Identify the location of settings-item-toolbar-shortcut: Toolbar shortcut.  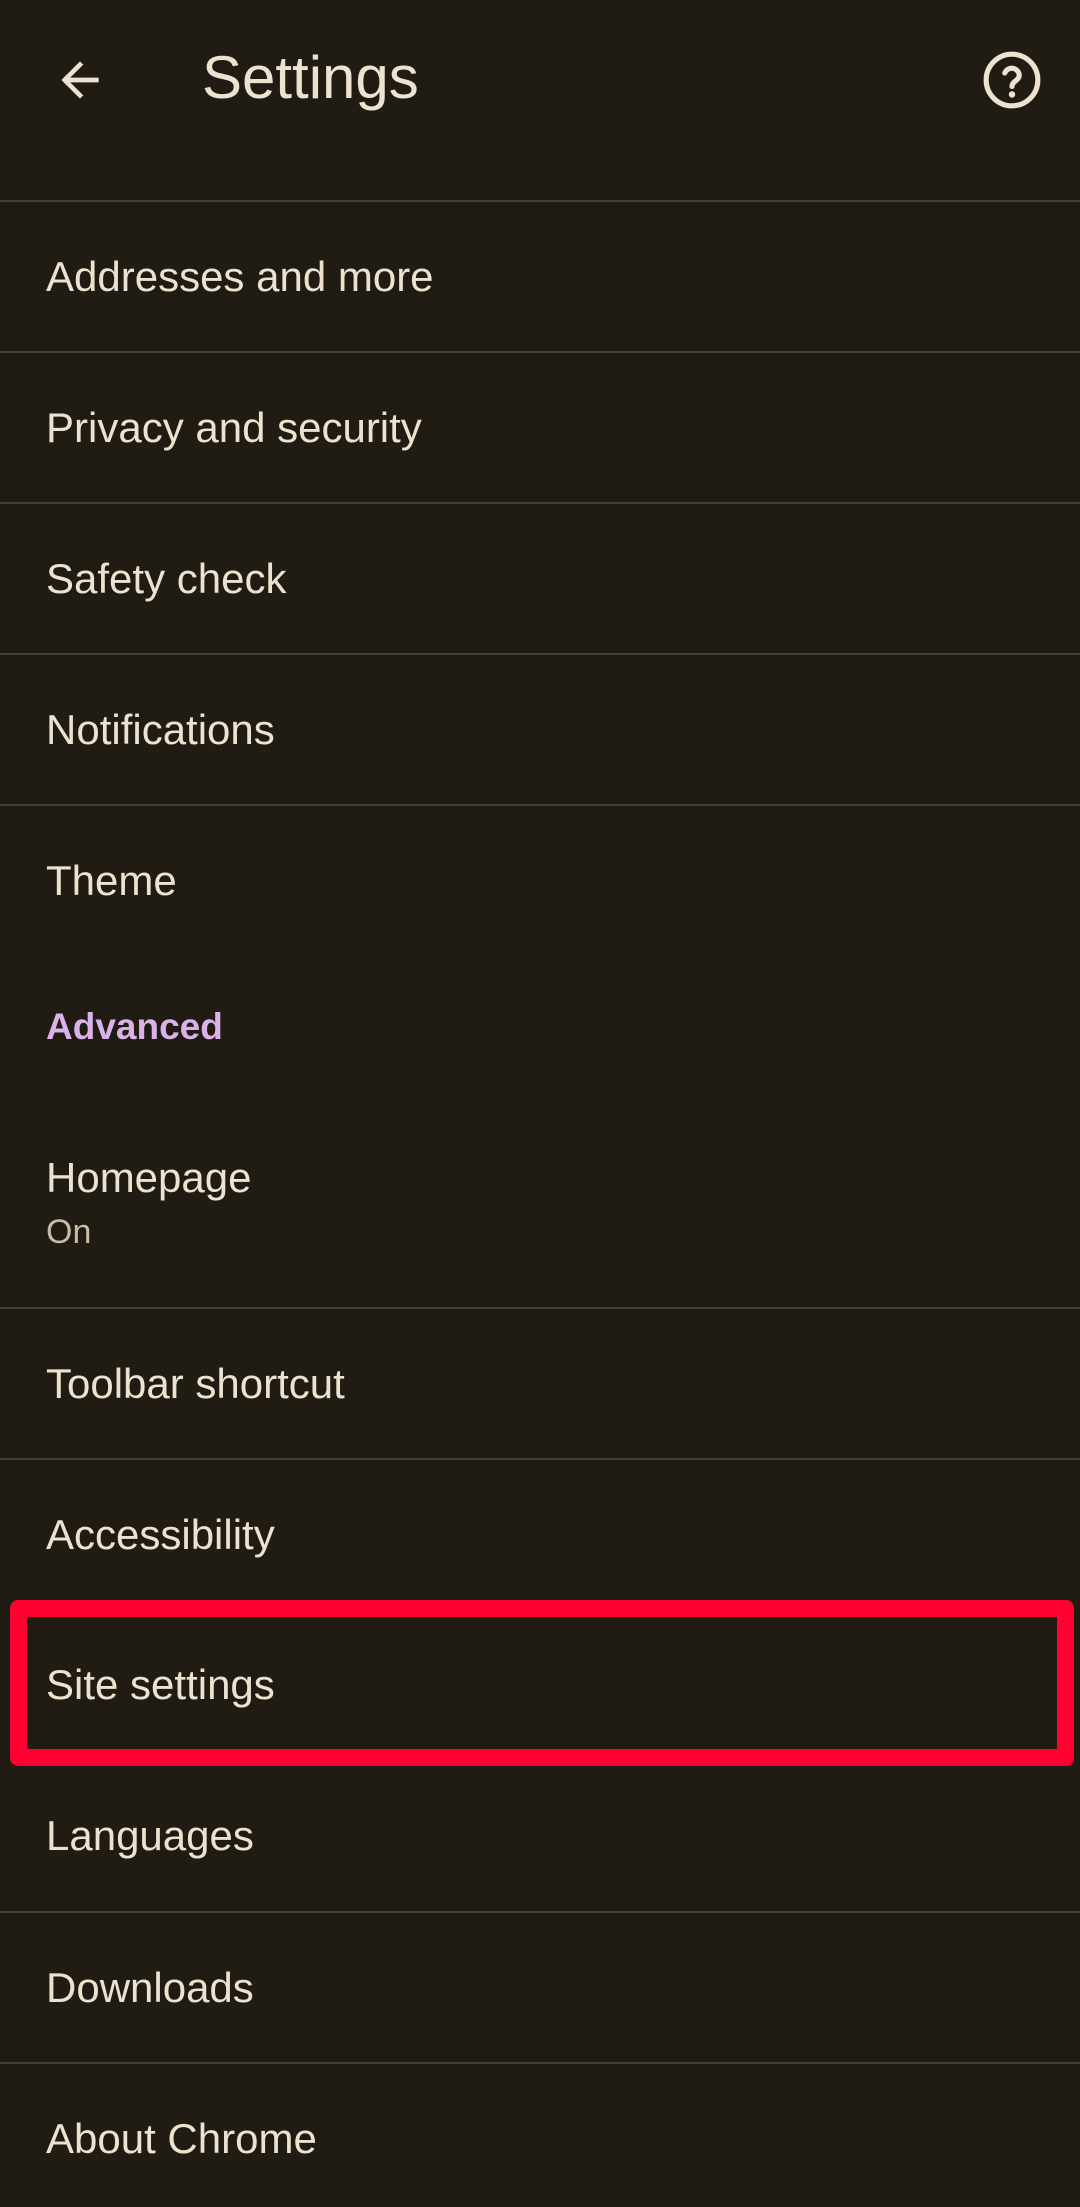
(540, 1382).